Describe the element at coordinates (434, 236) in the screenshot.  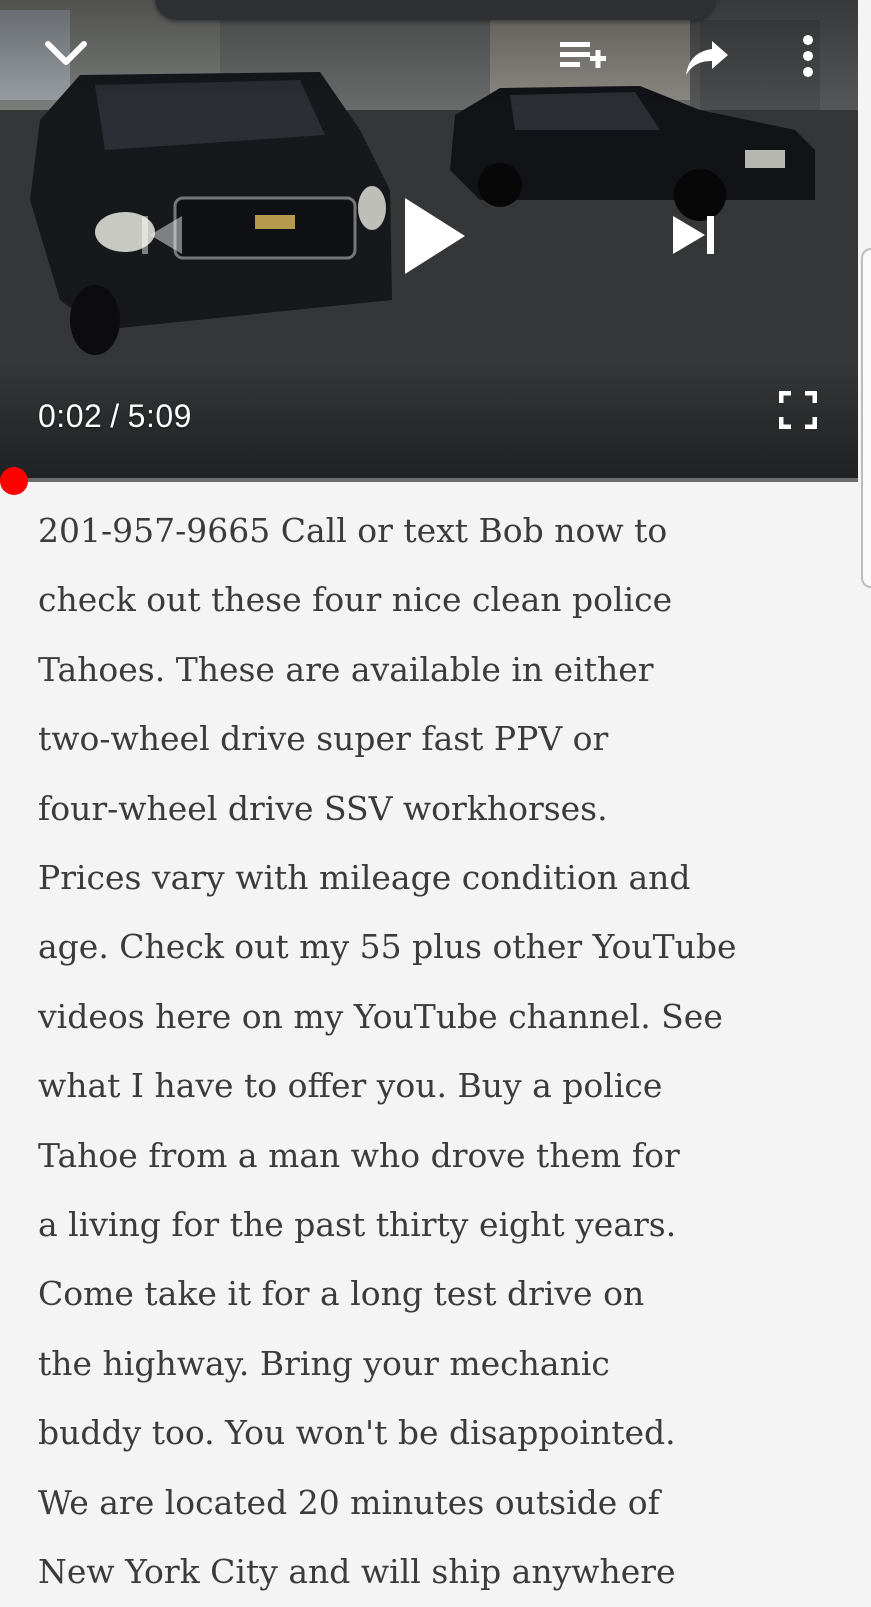
I see `play-icon` at that location.